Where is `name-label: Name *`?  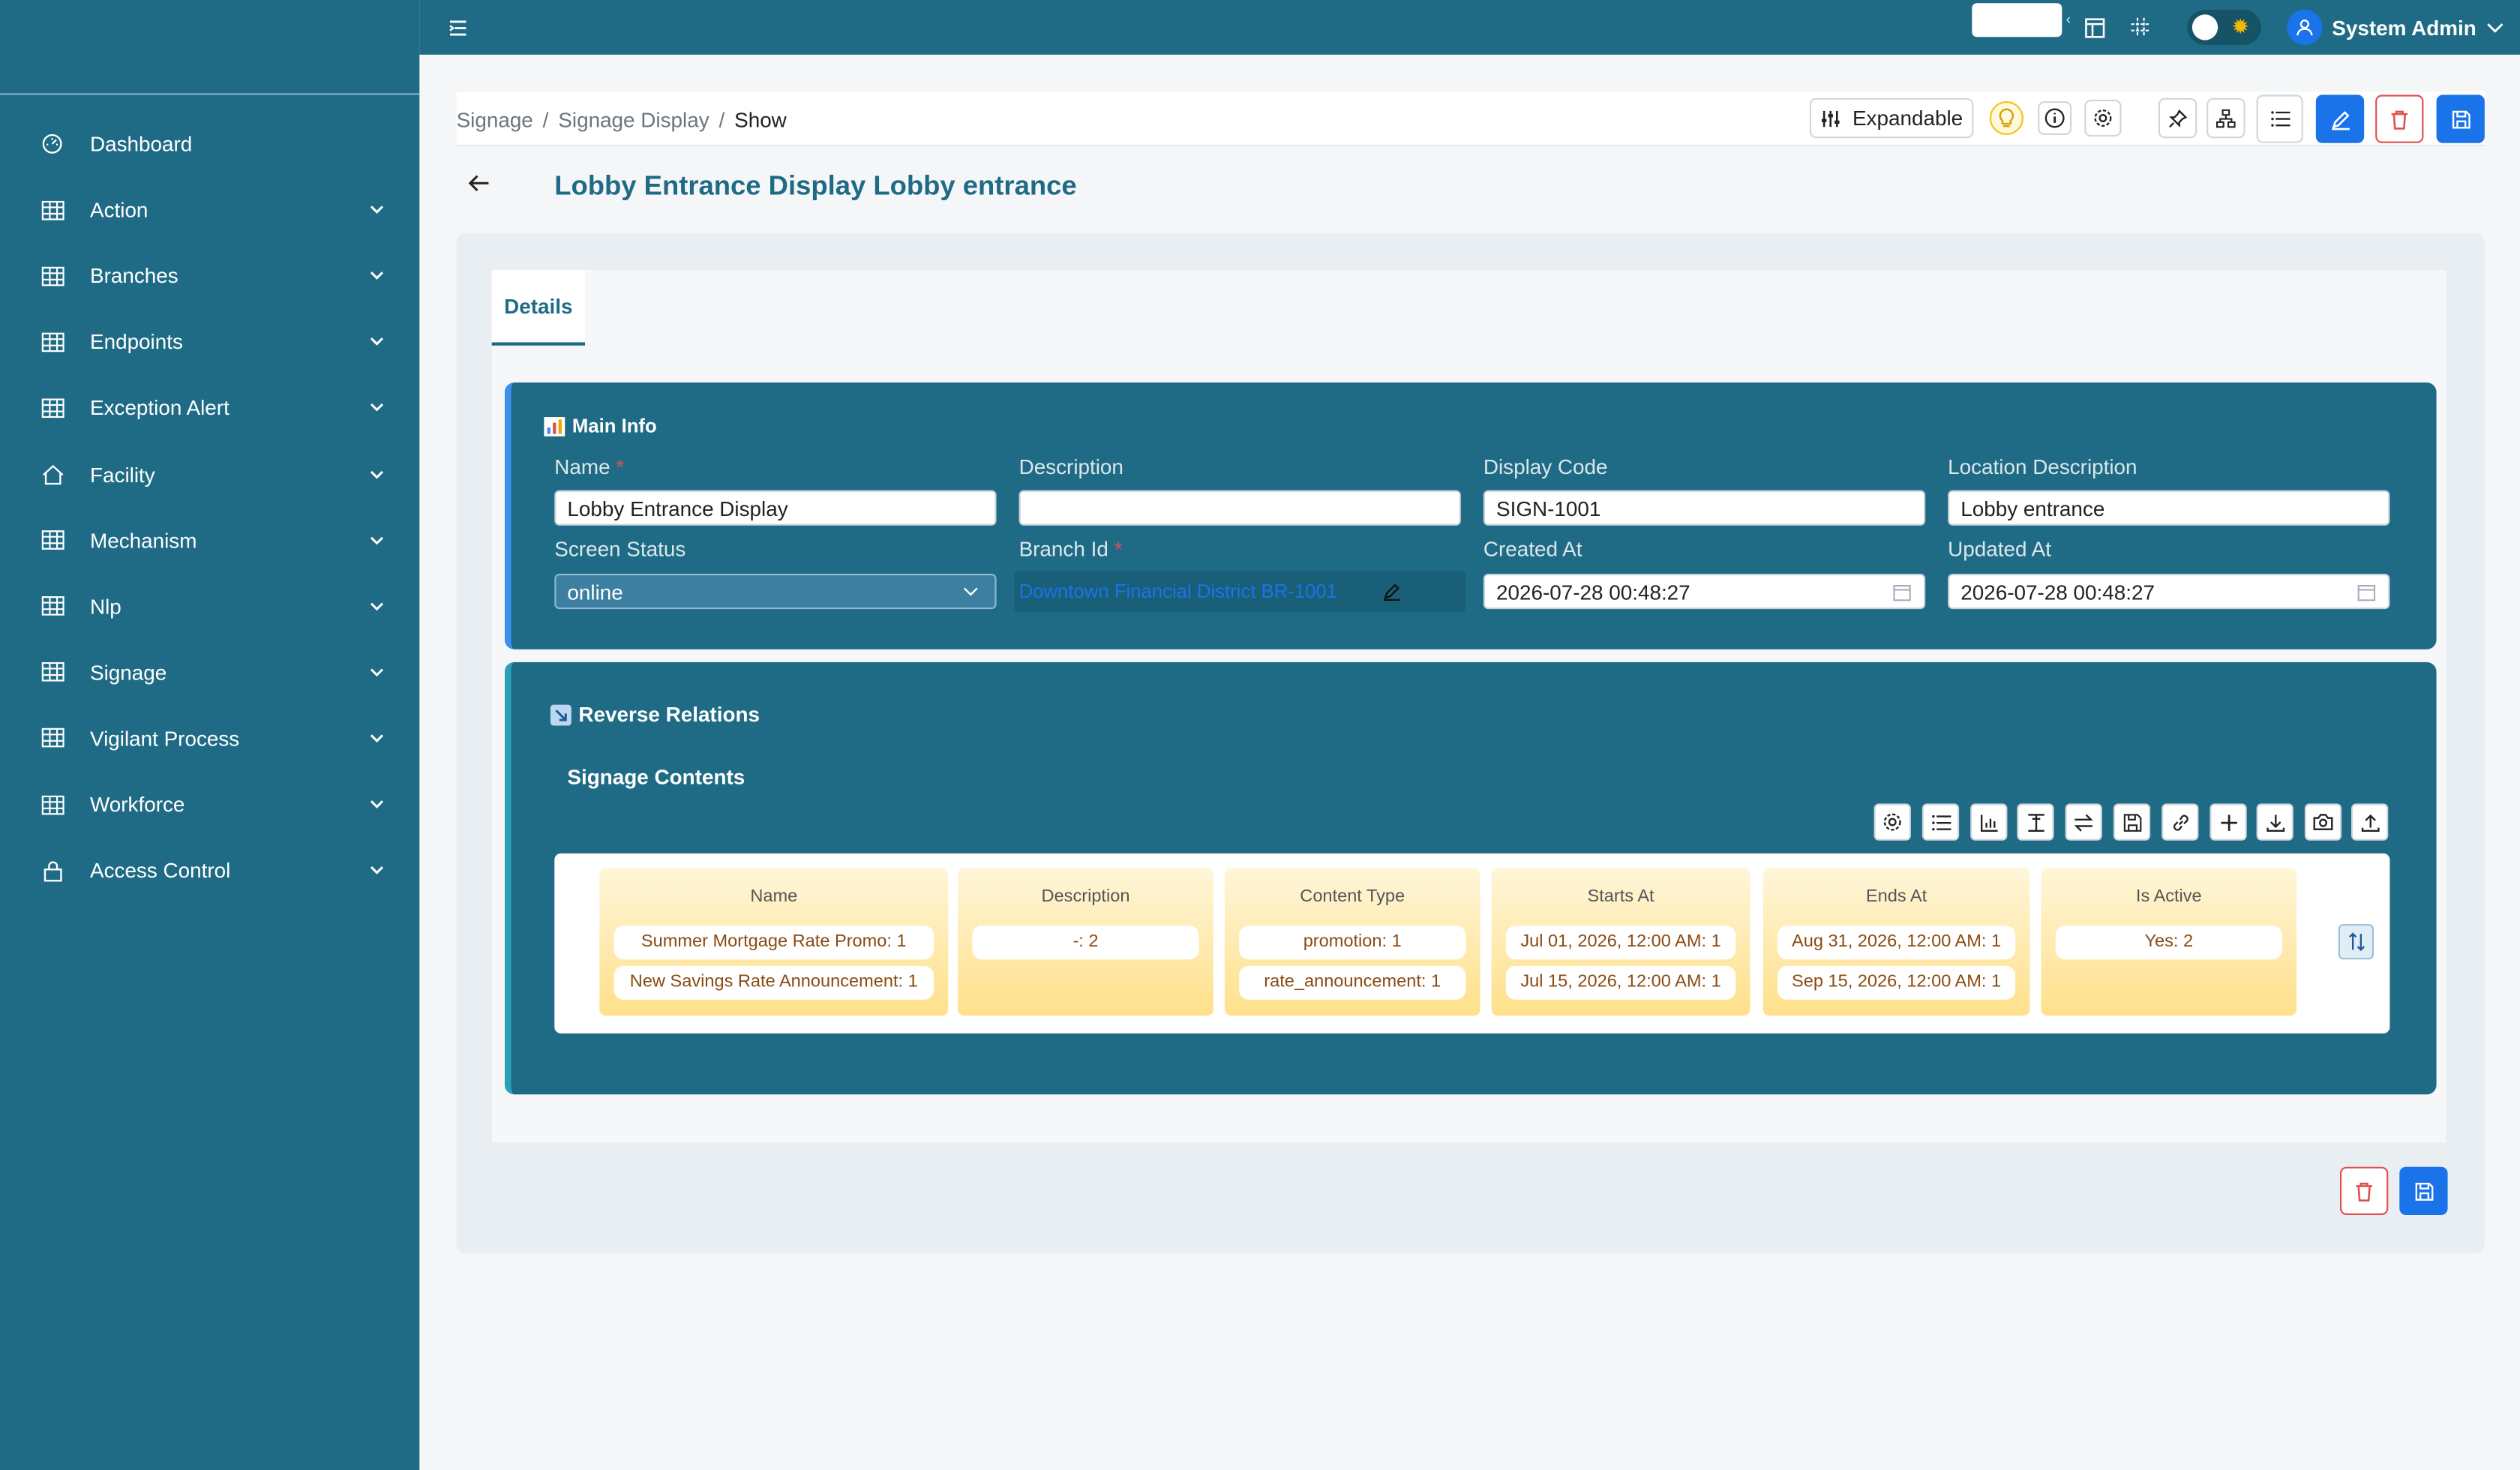 name-label: Name * is located at coordinates (589, 466).